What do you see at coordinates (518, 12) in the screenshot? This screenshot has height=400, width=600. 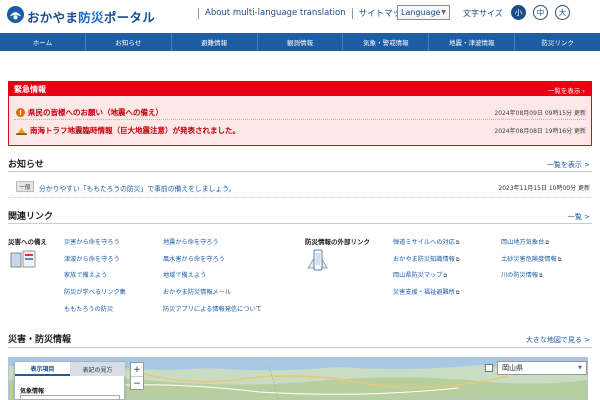 I see `font-small-button: 小` at bounding box center [518, 12].